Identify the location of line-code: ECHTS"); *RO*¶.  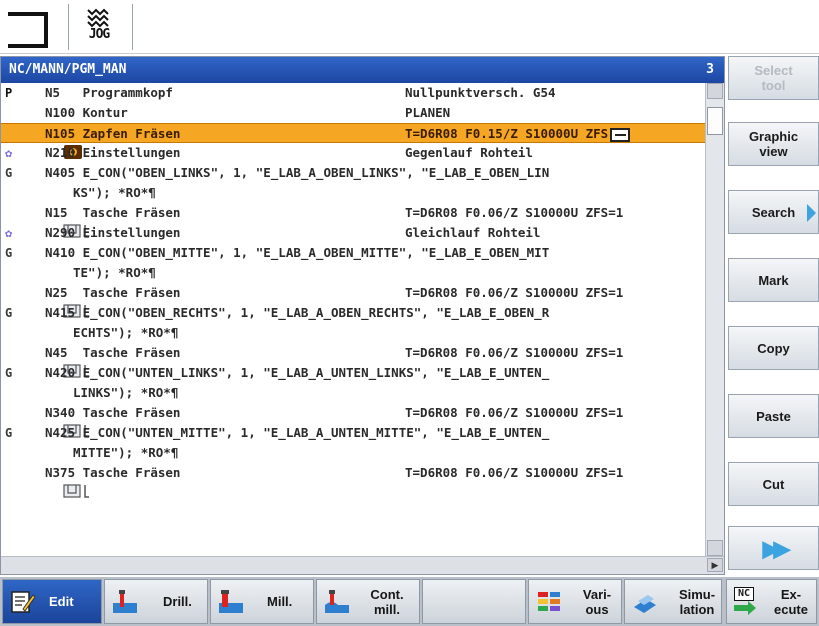
(126, 332).